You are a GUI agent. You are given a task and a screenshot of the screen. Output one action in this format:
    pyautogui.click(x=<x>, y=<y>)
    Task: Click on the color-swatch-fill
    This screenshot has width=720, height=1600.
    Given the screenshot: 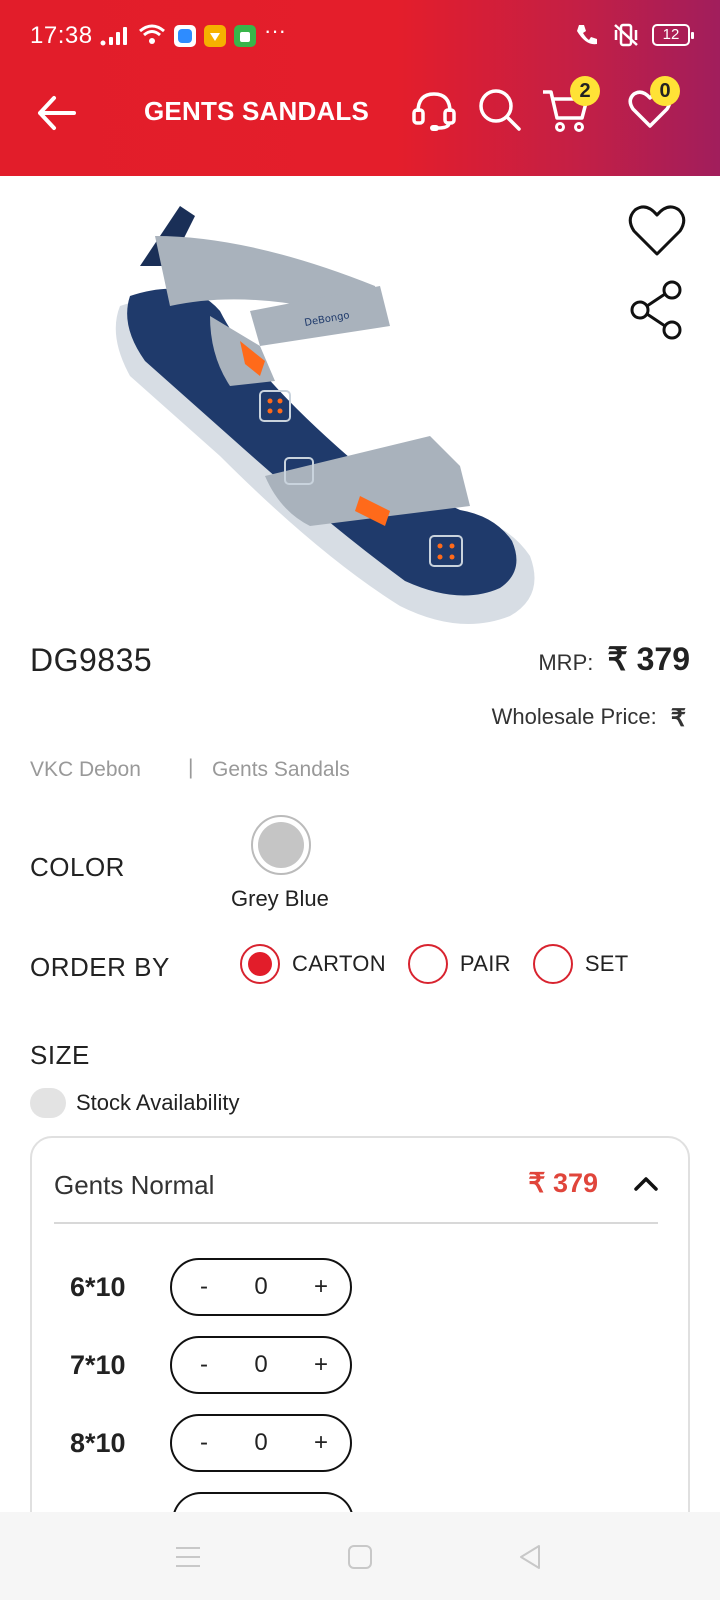 What is the action you would take?
    pyautogui.click(x=281, y=845)
    